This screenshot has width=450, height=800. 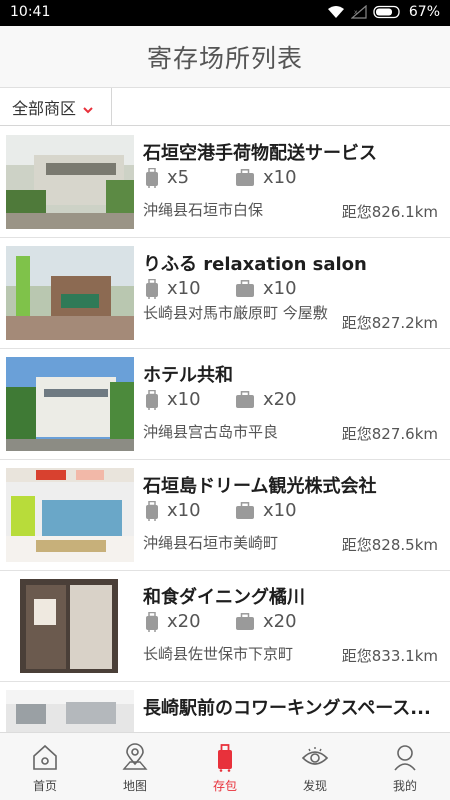 I want to click on list-item: ホテル共和 x10 x20 沖绳县宫古岛市平良 距您827.6km, so click(x=225, y=404).